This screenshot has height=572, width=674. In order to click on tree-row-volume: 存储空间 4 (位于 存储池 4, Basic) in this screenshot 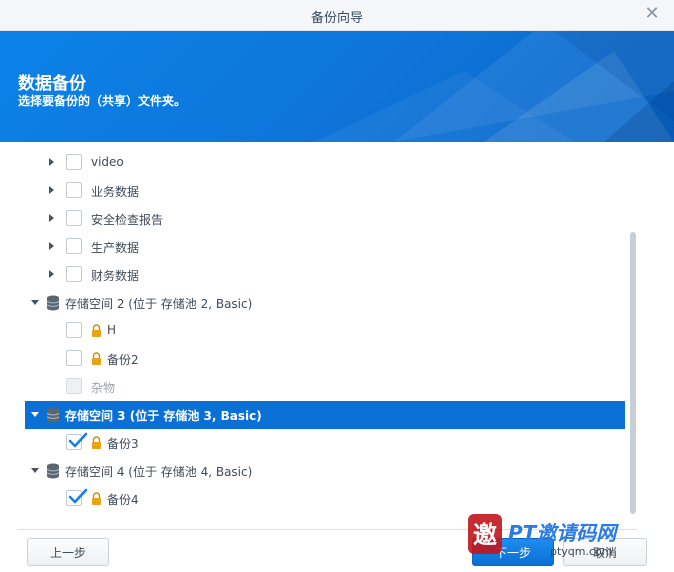, I will do `click(325, 471)`.